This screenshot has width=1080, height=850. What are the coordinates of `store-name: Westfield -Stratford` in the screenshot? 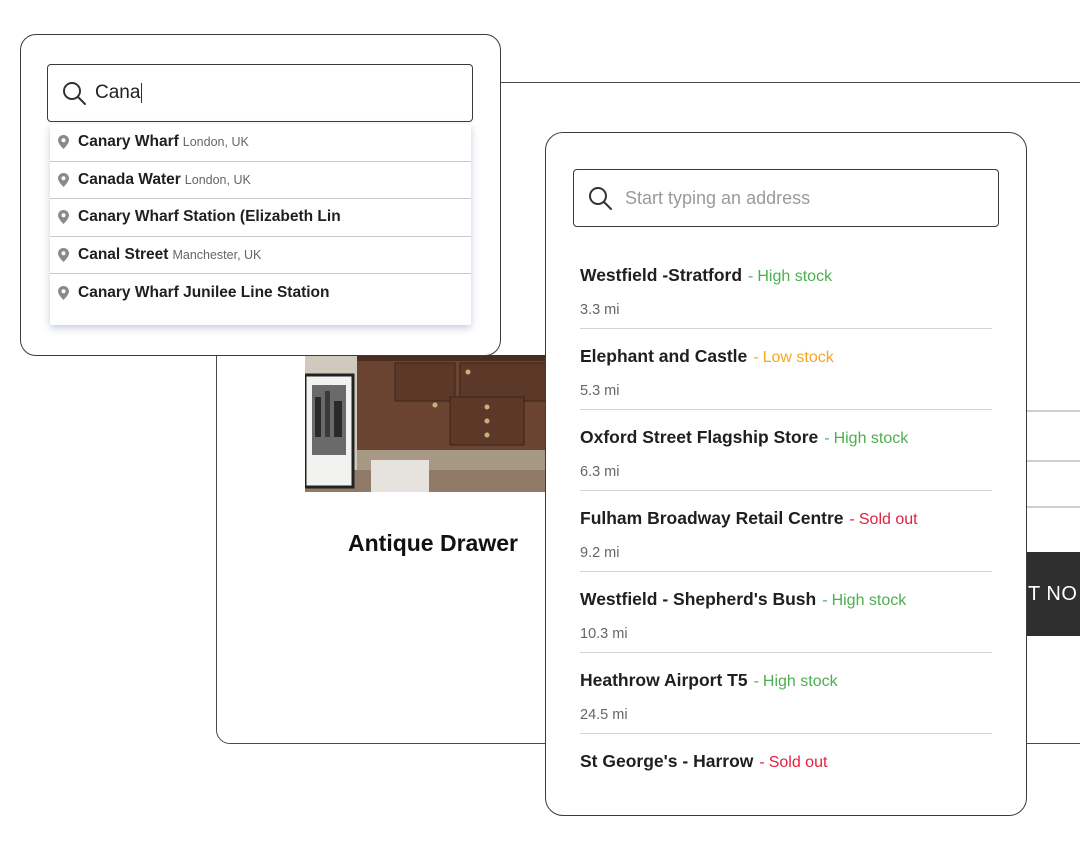 It's located at (661, 275).